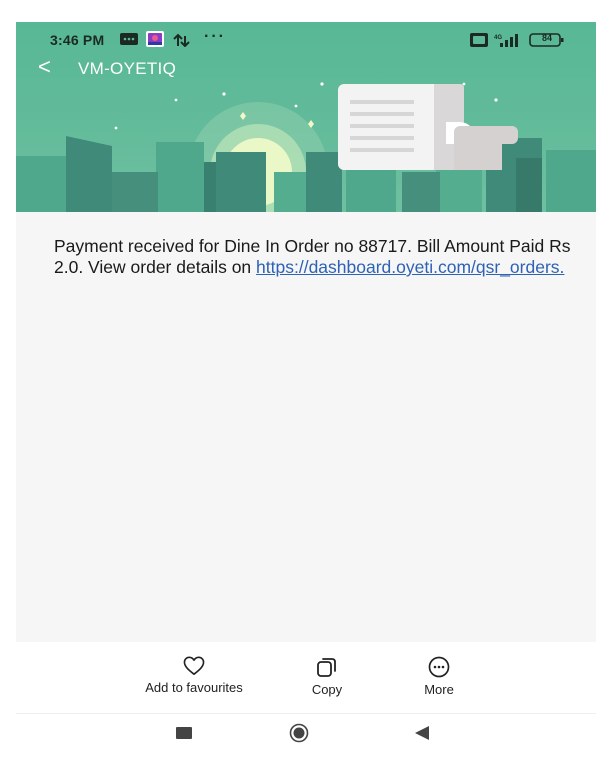 This screenshot has width=612, height=772. What do you see at coordinates (306, 678) in the screenshot?
I see `action-bar: Add to favourites Copy More` at bounding box center [306, 678].